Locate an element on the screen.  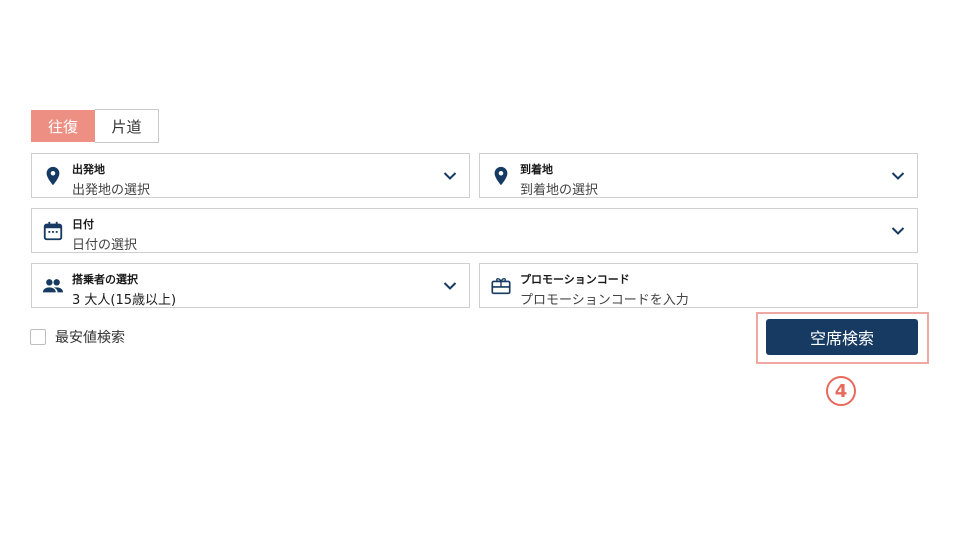
lowest-fare-checkbox is located at coordinates (38, 337).